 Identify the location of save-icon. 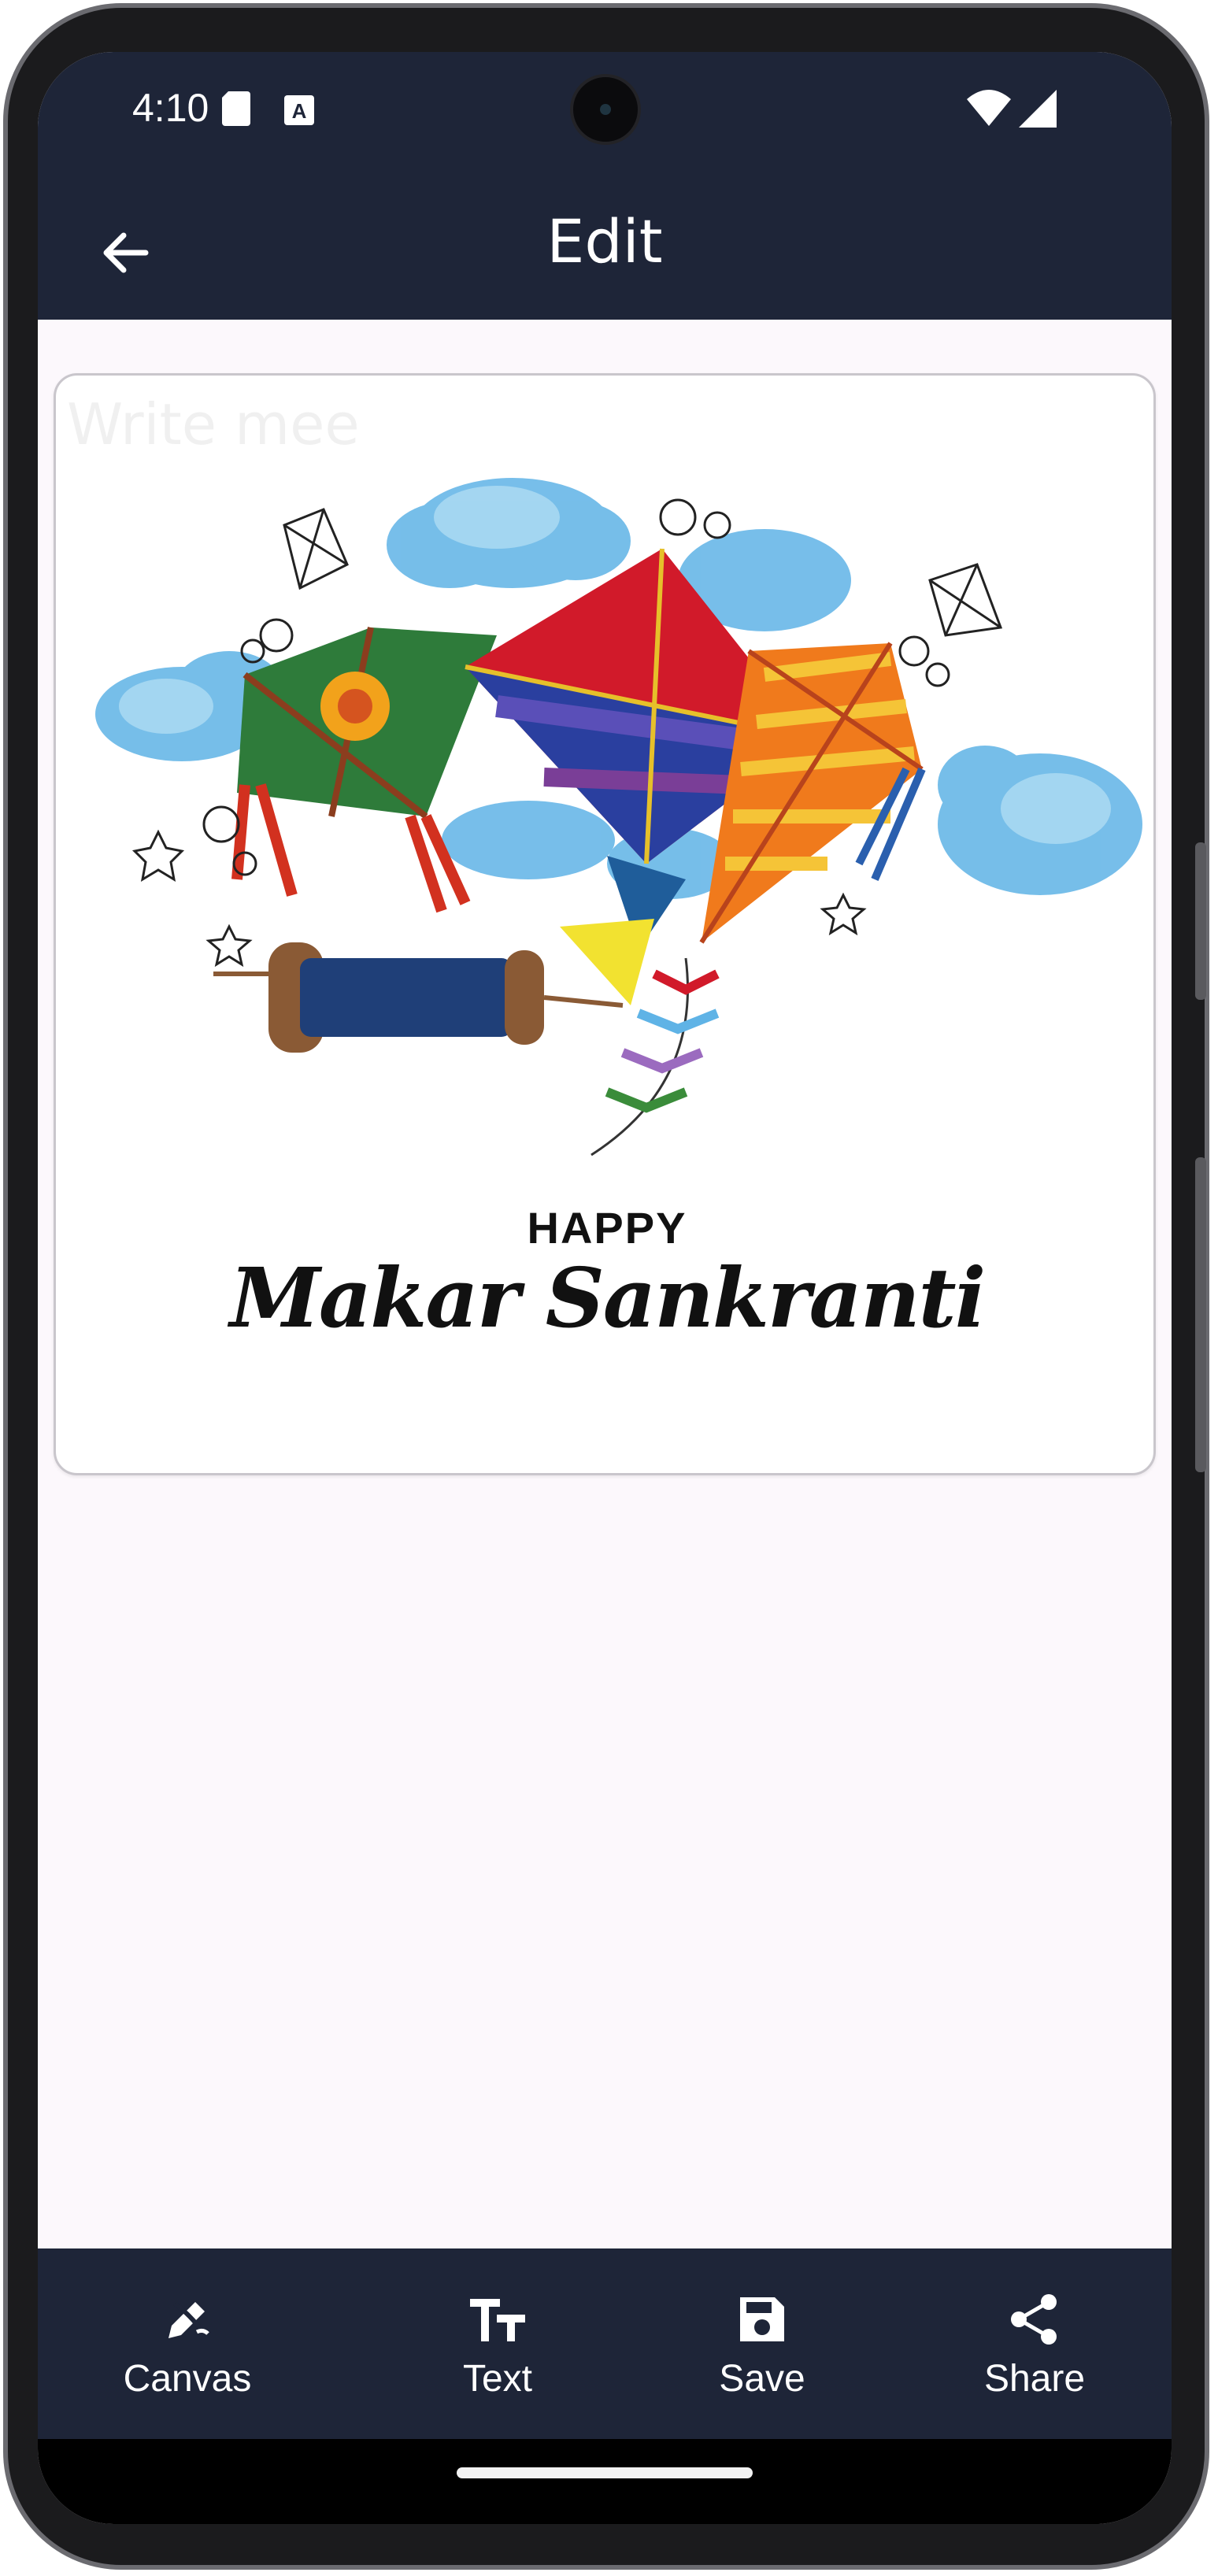
(762, 2319).